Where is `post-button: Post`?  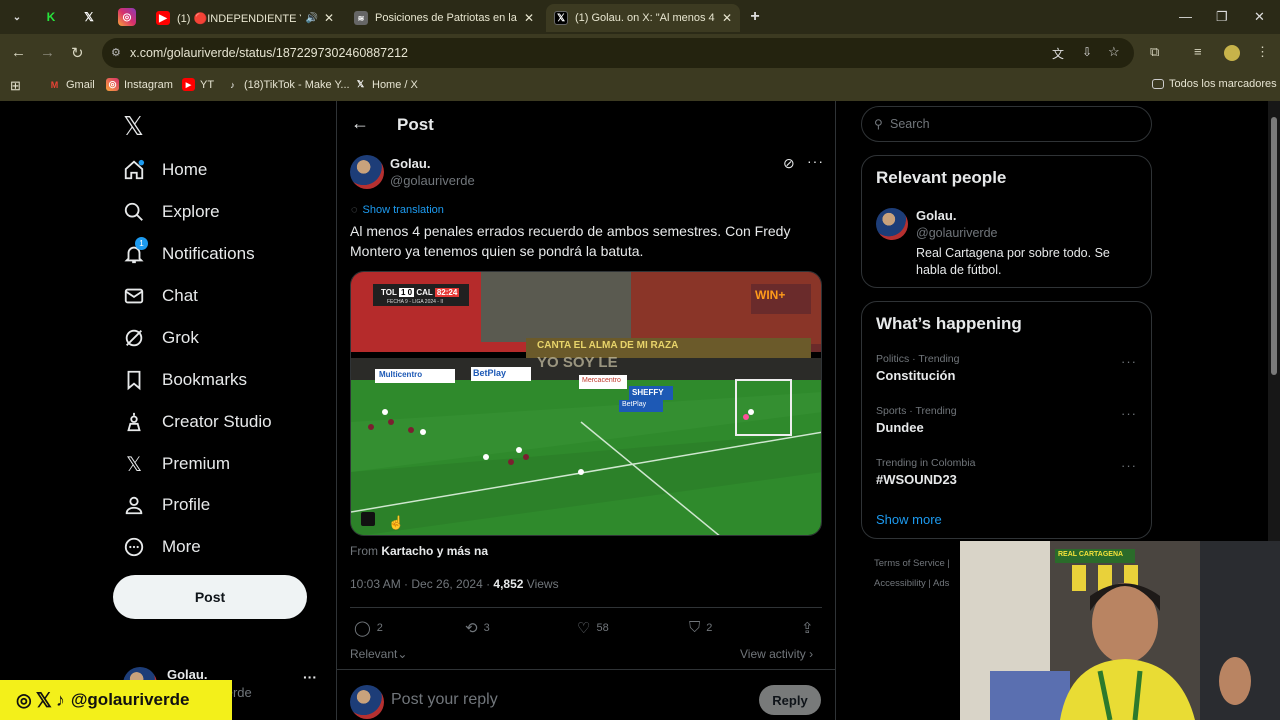
post-button: Post is located at coordinates (210, 597).